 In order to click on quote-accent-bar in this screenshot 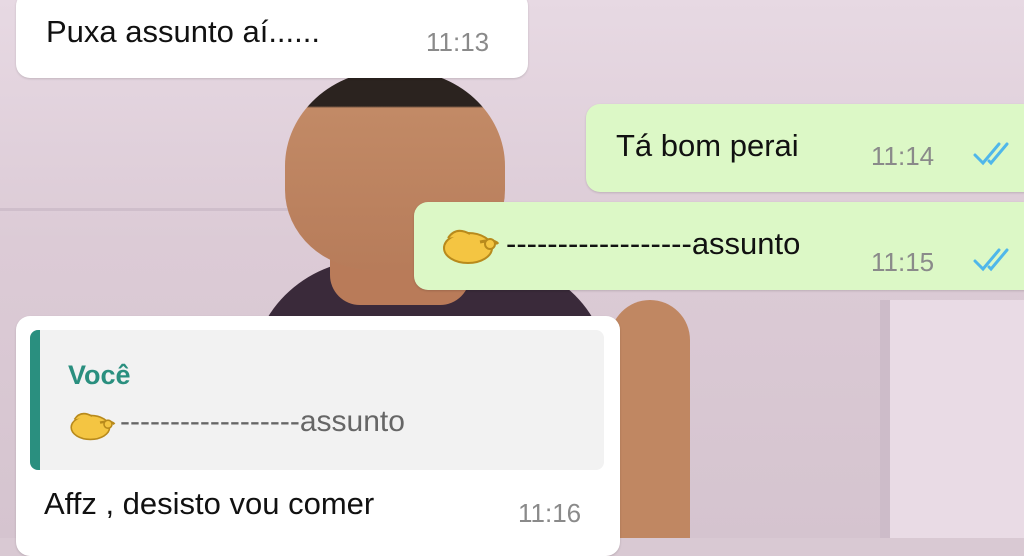, I will do `click(35, 400)`.